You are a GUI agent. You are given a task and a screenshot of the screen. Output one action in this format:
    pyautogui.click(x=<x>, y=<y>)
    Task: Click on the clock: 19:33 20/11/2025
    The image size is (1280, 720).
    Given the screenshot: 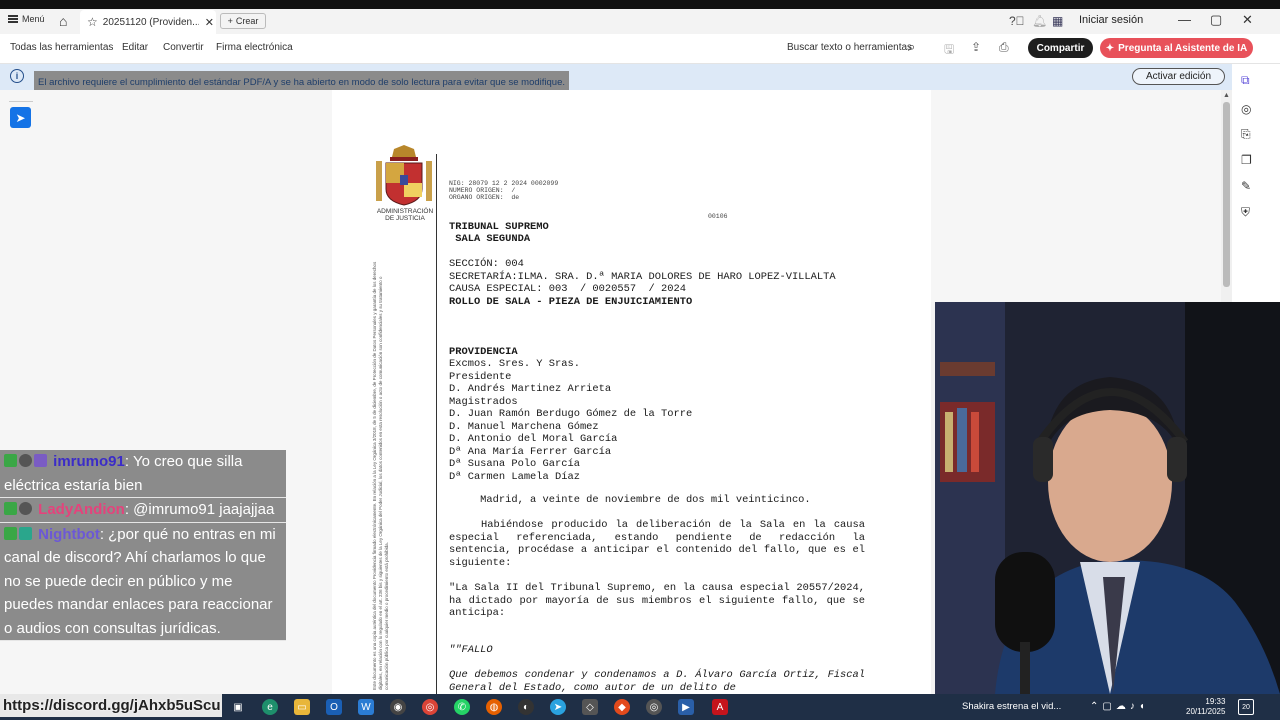 What is the action you would take?
    pyautogui.click(x=1205, y=707)
    